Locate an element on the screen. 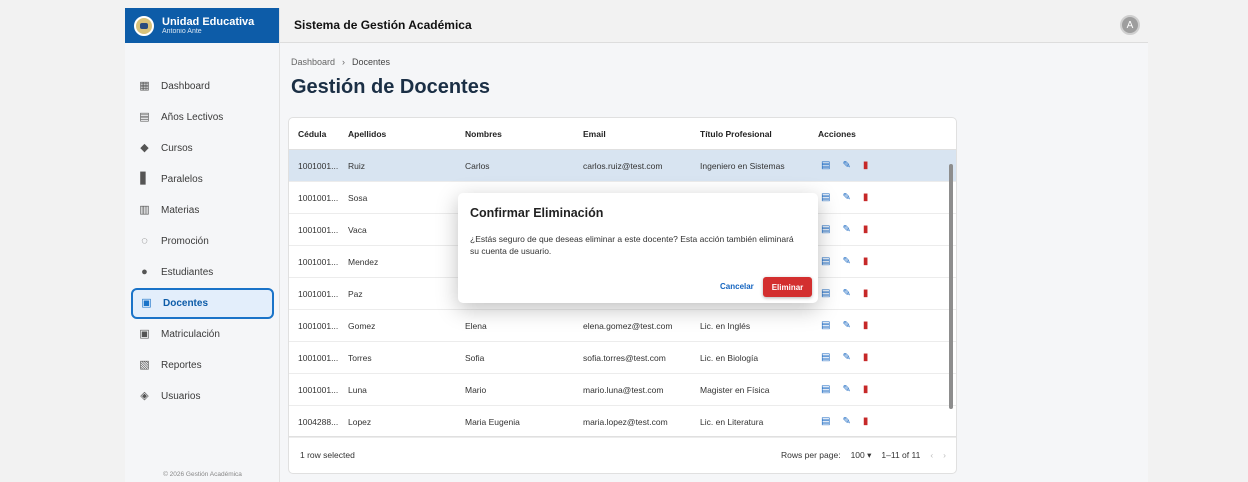 The width and height of the screenshot is (1248, 482). dialog-title: Confirmar Eliminación is located at coordinates (537, 213).